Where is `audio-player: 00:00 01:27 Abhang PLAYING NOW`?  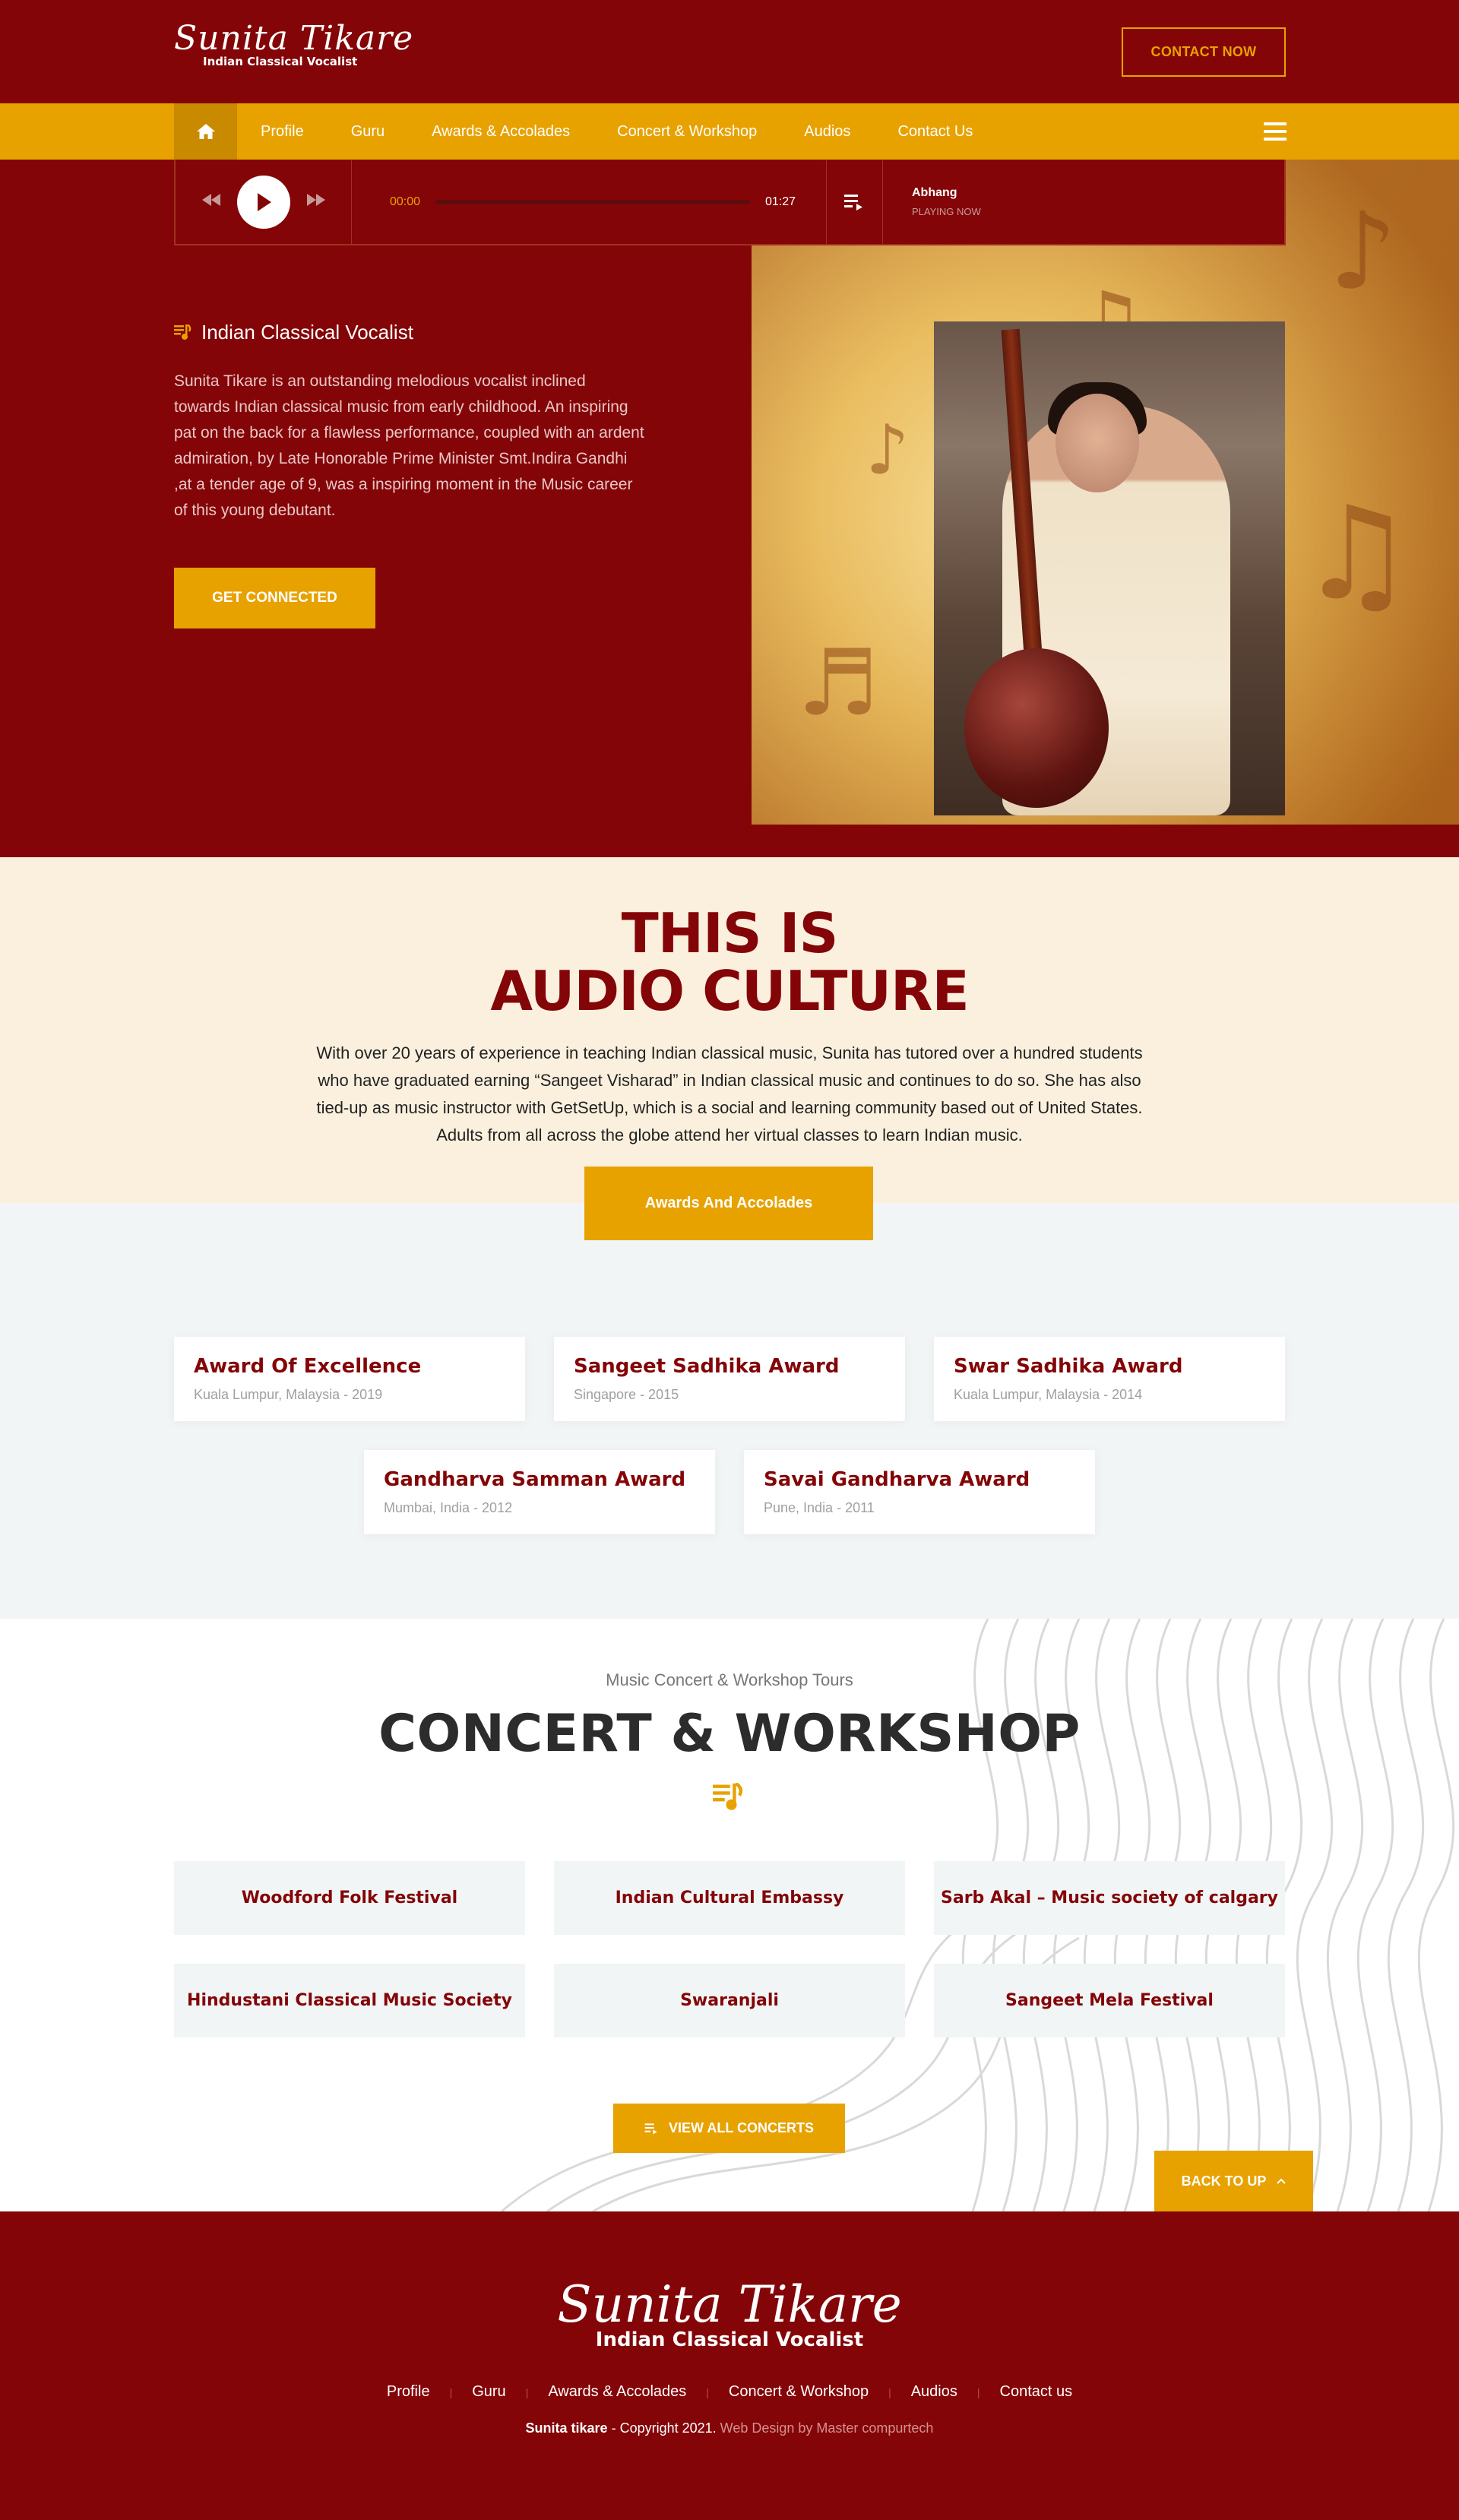
audio-player: 00:00 01:27 Abhang PLAYING NOW is located at coordinates (730, 202).